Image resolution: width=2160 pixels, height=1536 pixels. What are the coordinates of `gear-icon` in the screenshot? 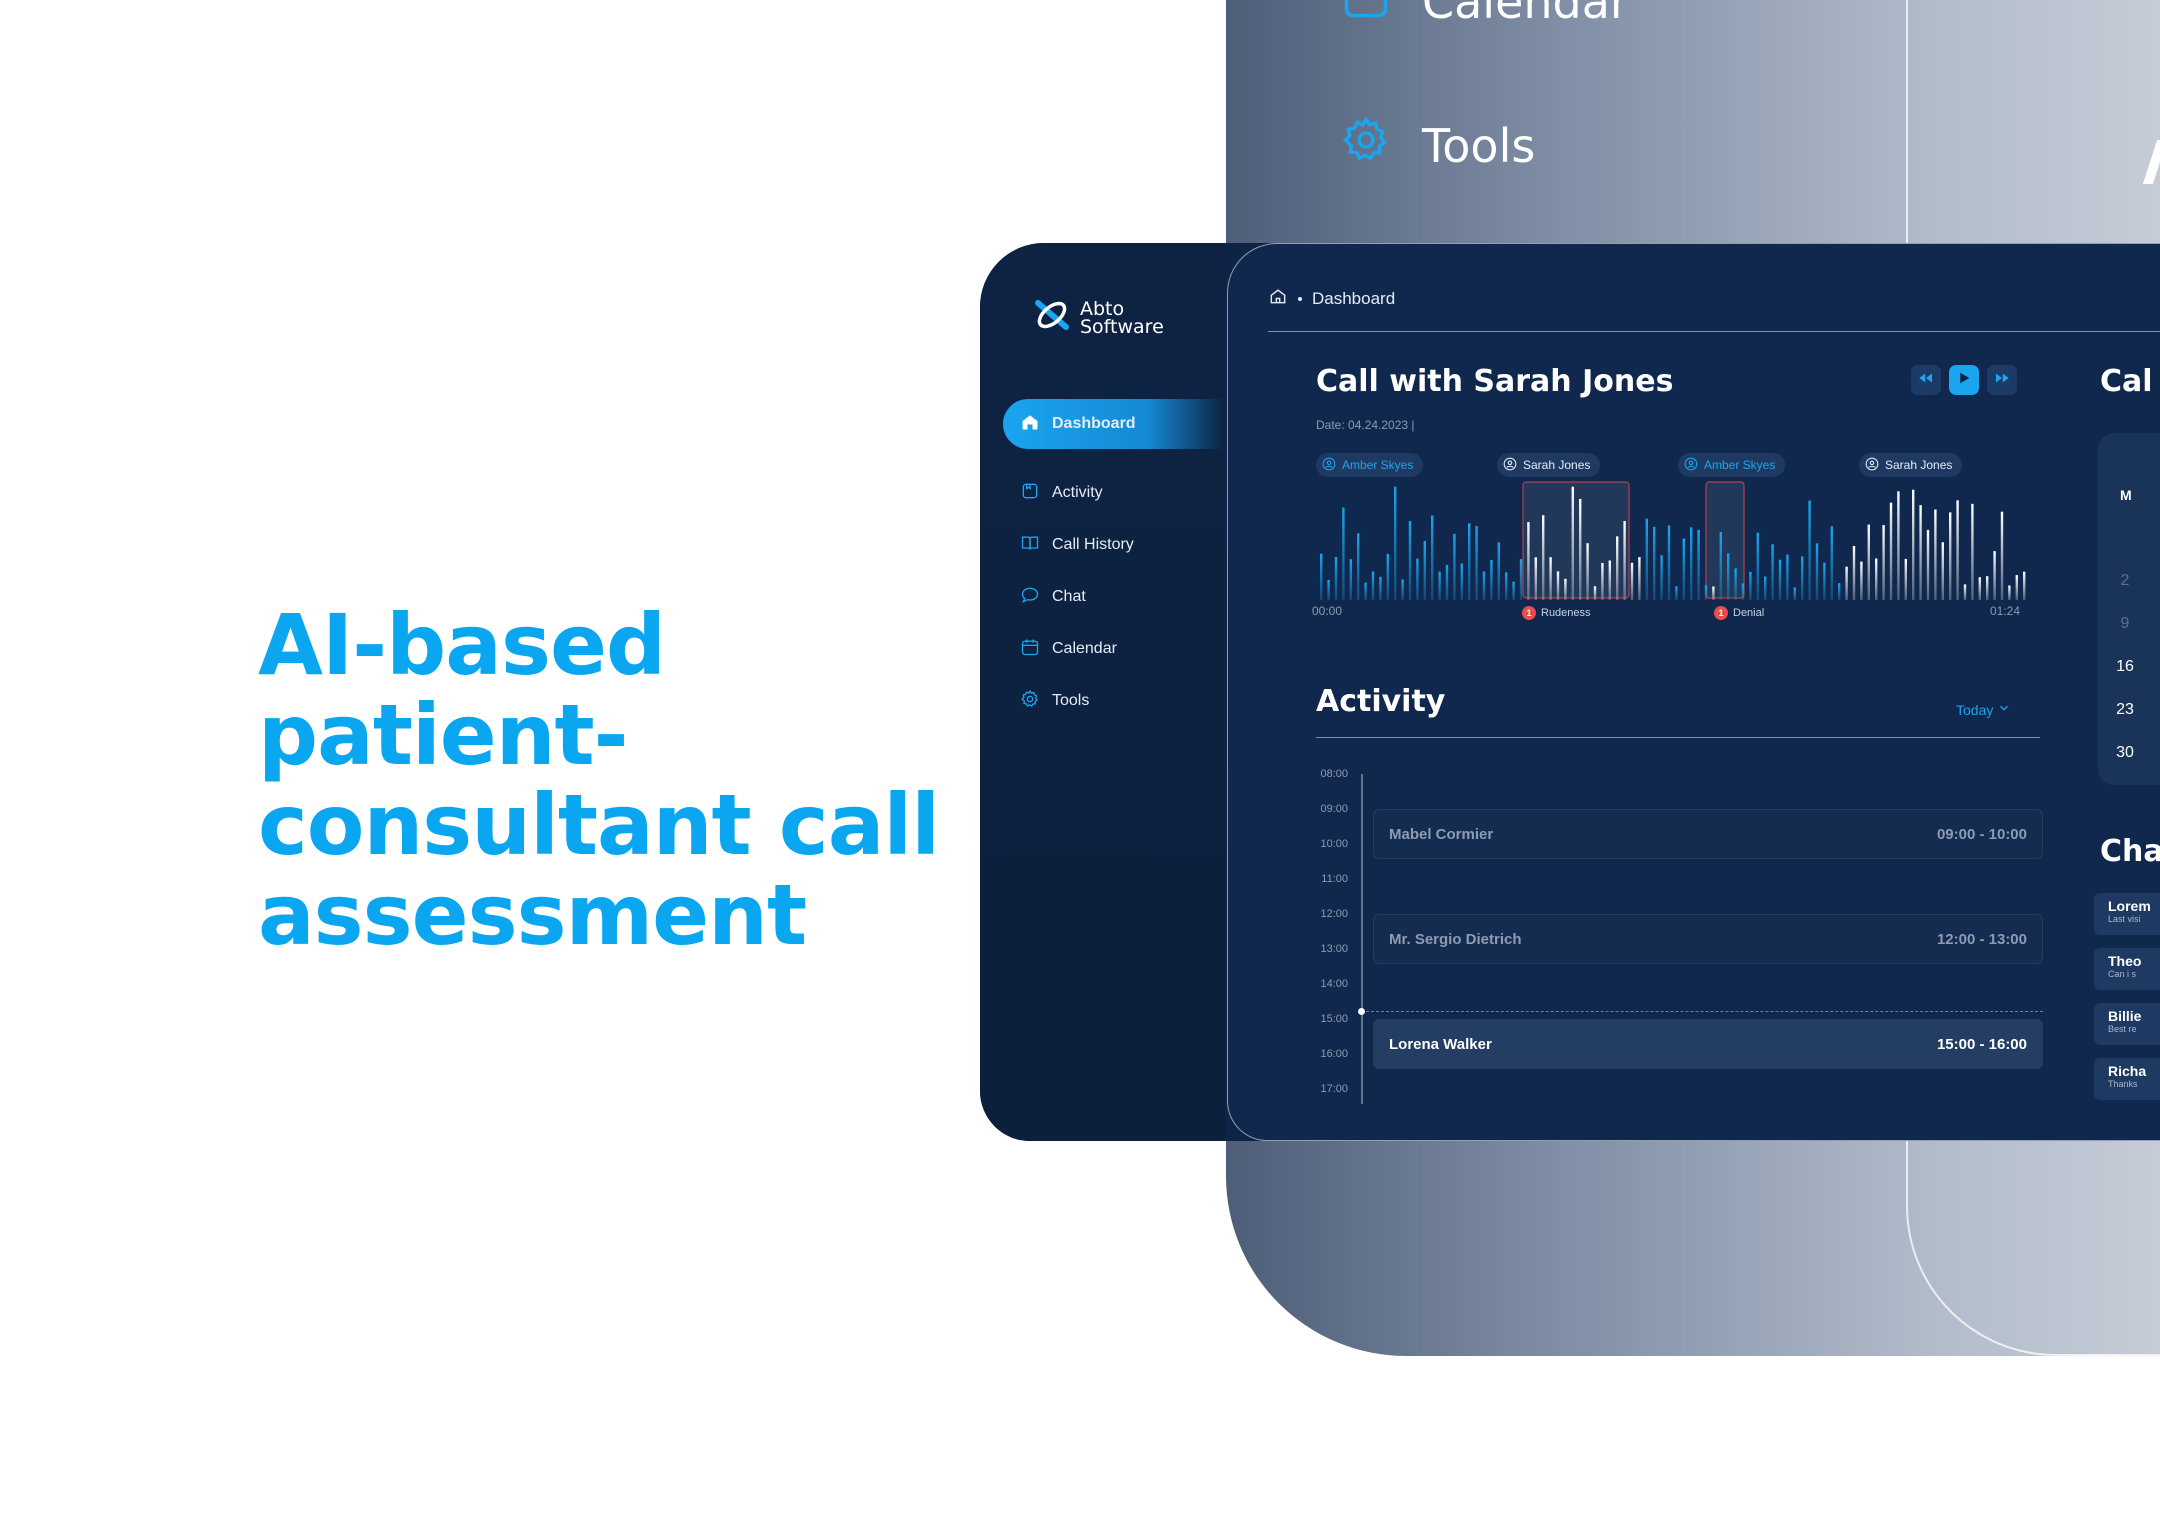 It's located at (1030, 701).